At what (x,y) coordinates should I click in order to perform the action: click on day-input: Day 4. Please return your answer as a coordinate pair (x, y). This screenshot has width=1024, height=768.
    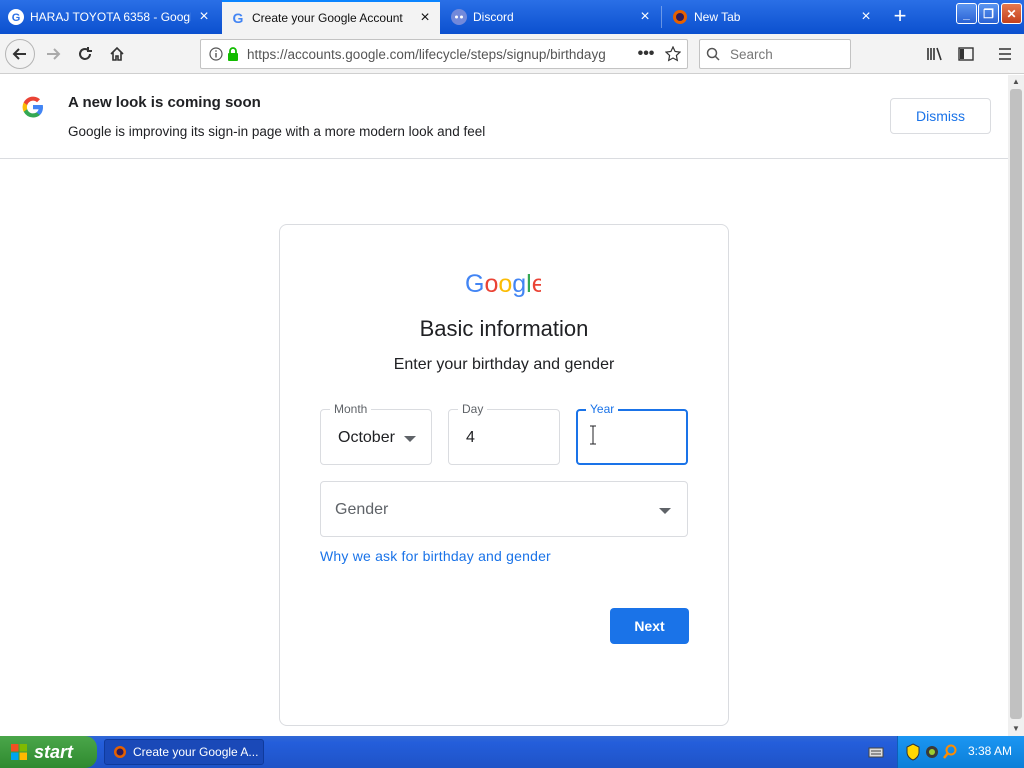
    Looking at the image, I should click on (504, 433).